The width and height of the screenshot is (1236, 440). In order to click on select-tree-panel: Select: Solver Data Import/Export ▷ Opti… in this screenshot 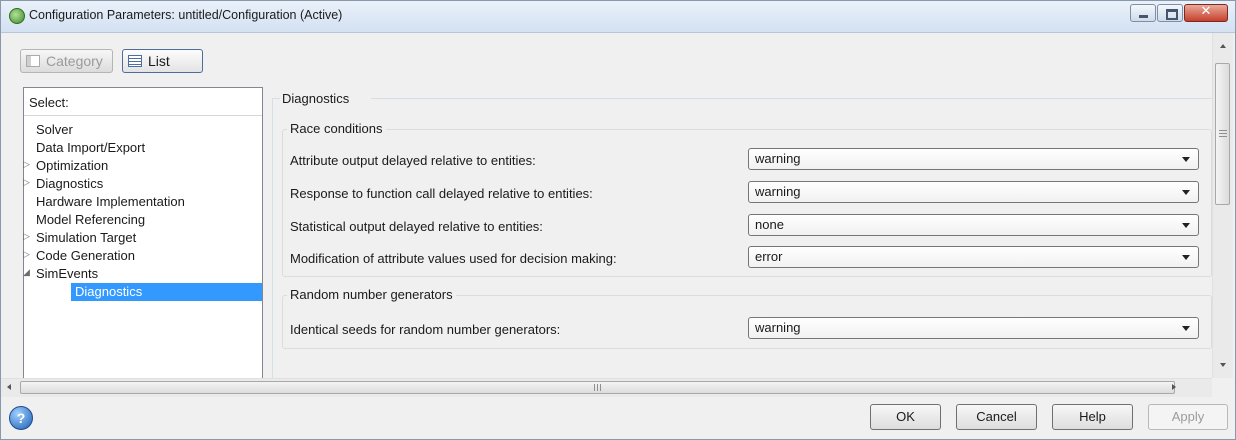, I will do `click(143, 232)`.